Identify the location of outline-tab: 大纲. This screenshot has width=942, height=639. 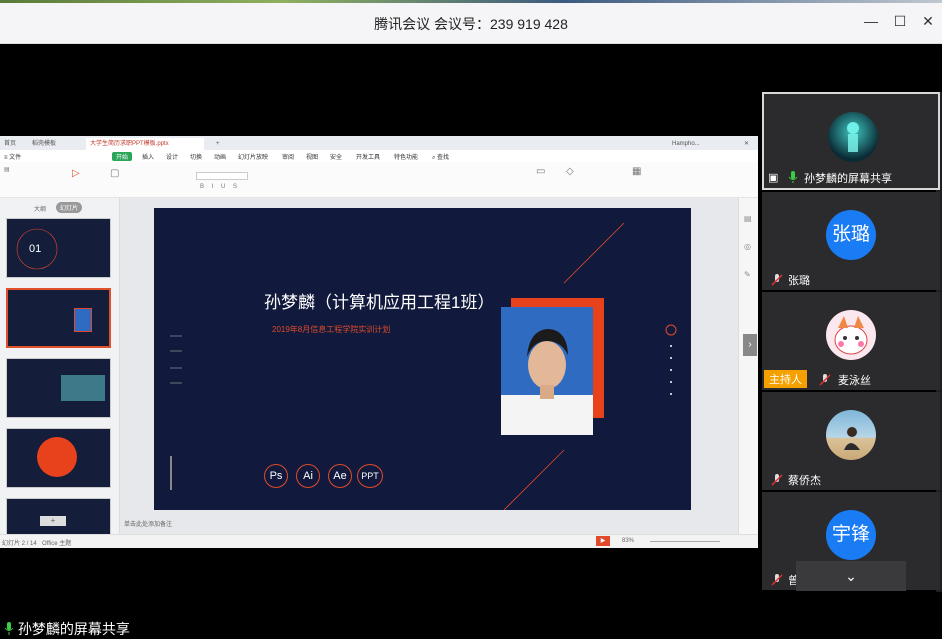
(40, 208).